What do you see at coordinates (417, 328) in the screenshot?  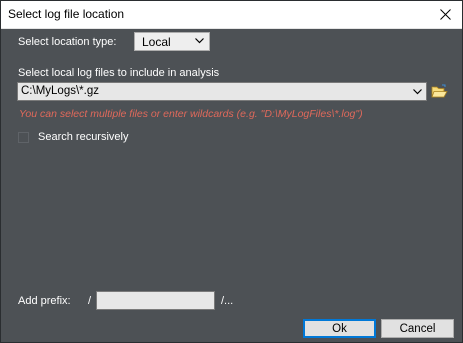 I see `cancel-button: Cancel` at bounding box center [417, 328].